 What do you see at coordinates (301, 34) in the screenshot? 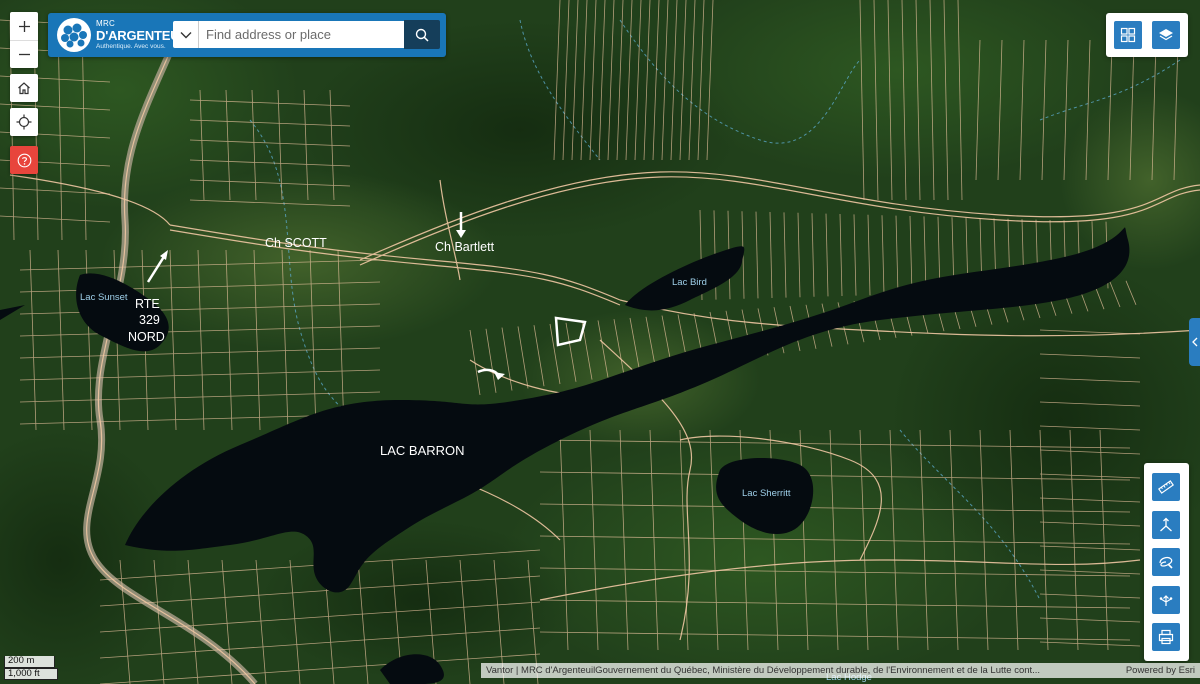
I see `search-input` at bounding box center [301, 34].